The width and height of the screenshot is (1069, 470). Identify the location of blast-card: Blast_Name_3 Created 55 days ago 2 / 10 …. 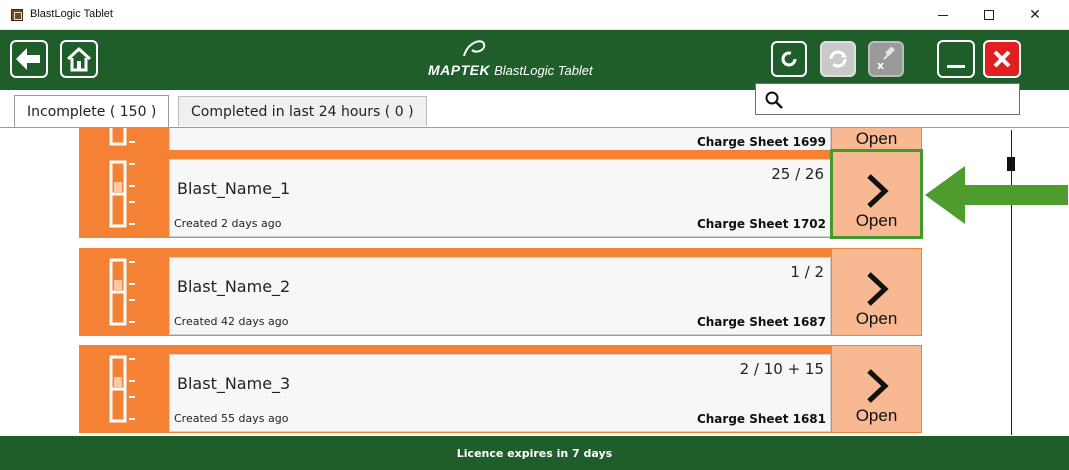
(500, 389).